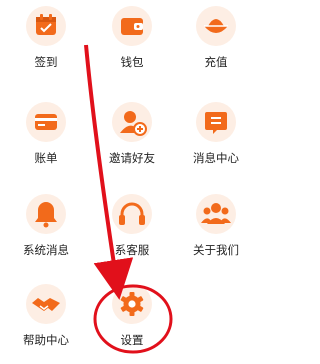  What do you see at coordinates (132, 340) in the screenshot?
I see `menu-item-label: 设置` at bounding box center [132, 340].